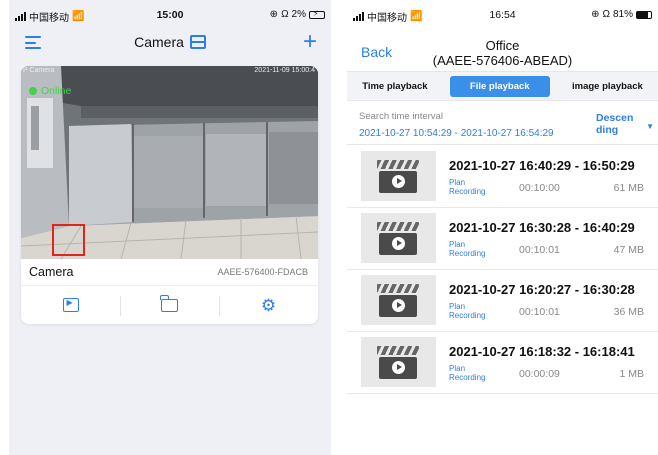  Describe the element at coordinates (542, 227) in the screenshot. I see `recording-time: 2021-10-27 16:30:28 - 16:40:29` at that location.